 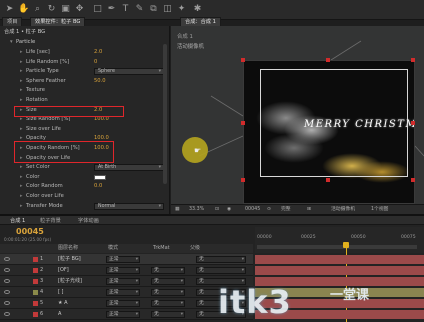 I want to click on param-row: ▸ Transfer Mode Normal, so click(x=84, y=206).